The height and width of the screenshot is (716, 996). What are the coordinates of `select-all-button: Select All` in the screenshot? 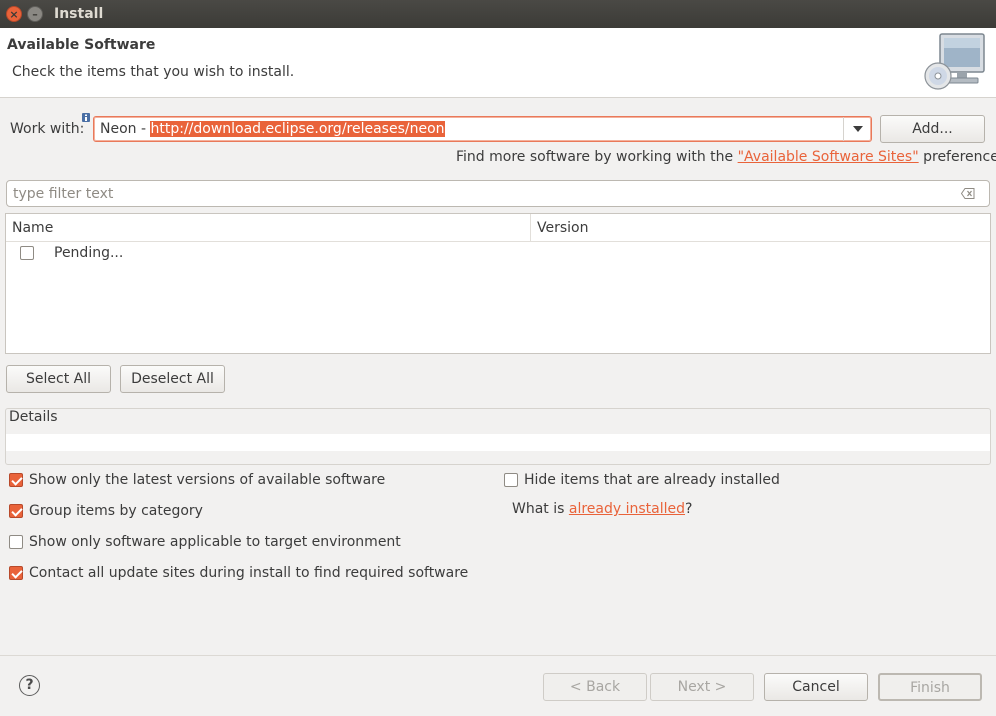 It's located at (58, 379).